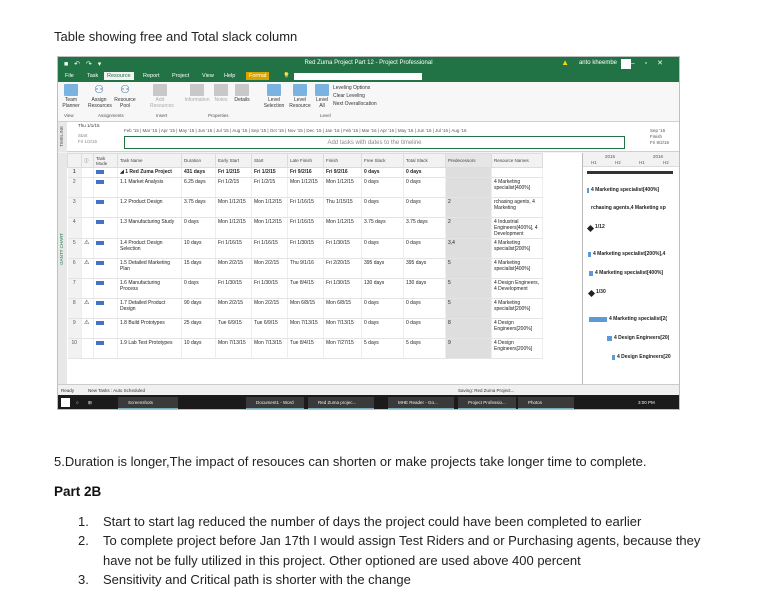  Describe the element at coordinates (149, 348) in the screenshot. I see `task-name-cell: 1.9 Lab Test Prototypes` at that location.